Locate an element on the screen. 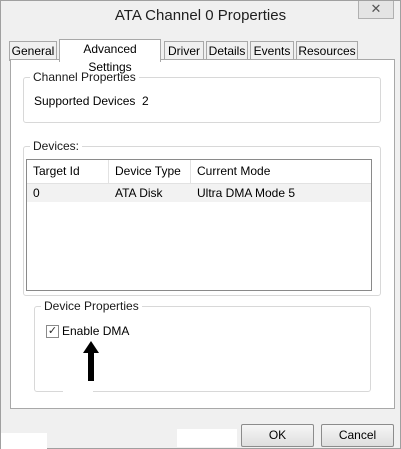  table-row: 0 ATA Disk Ultra DMA Mode 5 is located at coordinates (199, 193).